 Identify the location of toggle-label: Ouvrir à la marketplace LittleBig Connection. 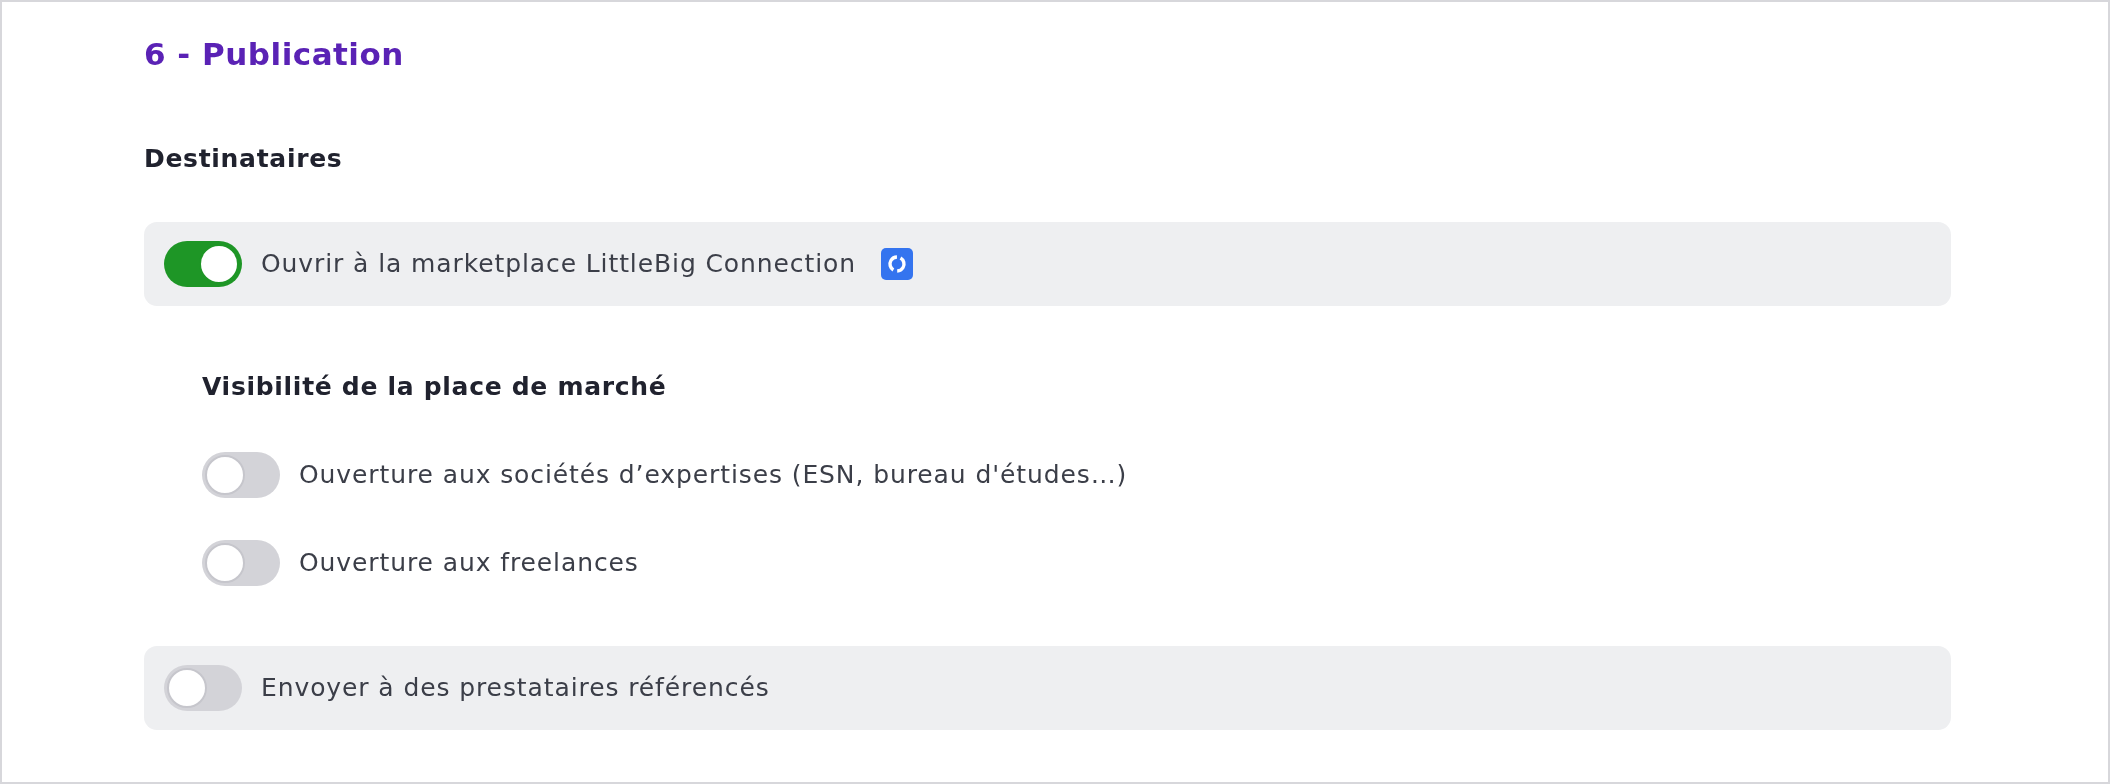
(558, 264).